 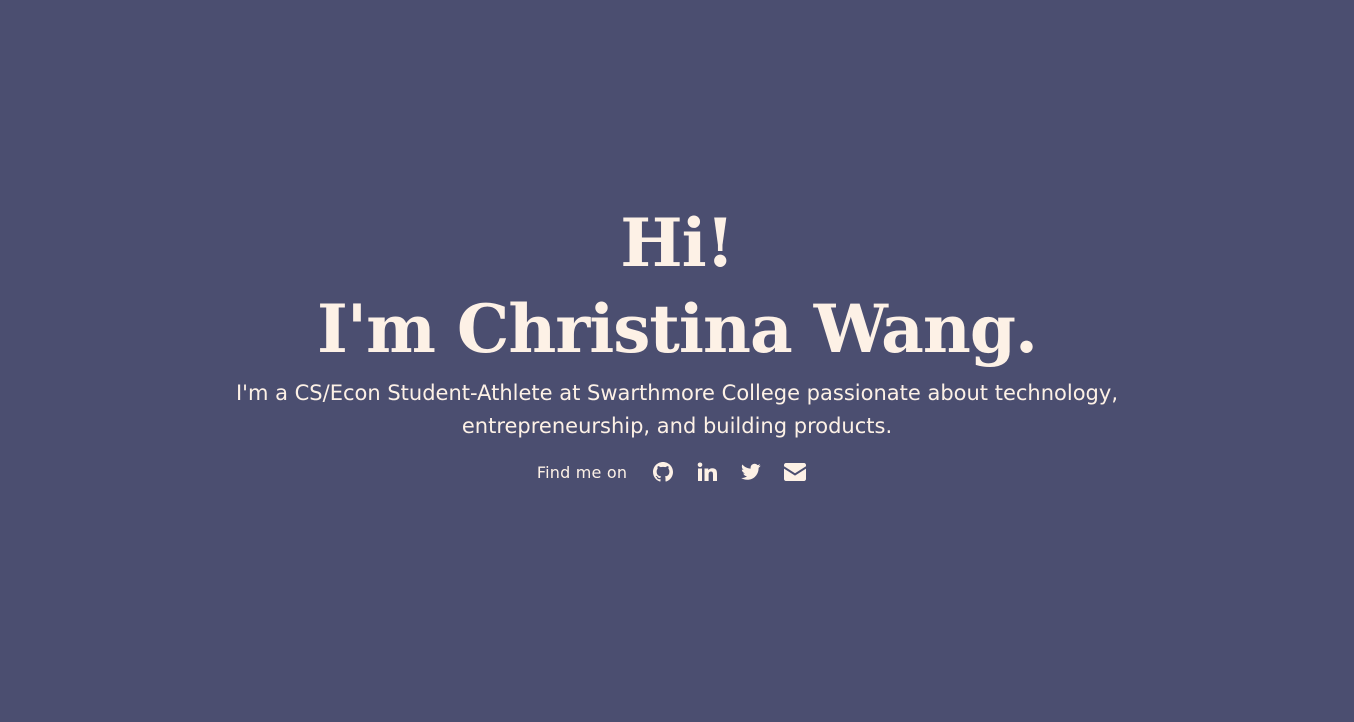 I want to click on email-link, so click(x=795, y=472).